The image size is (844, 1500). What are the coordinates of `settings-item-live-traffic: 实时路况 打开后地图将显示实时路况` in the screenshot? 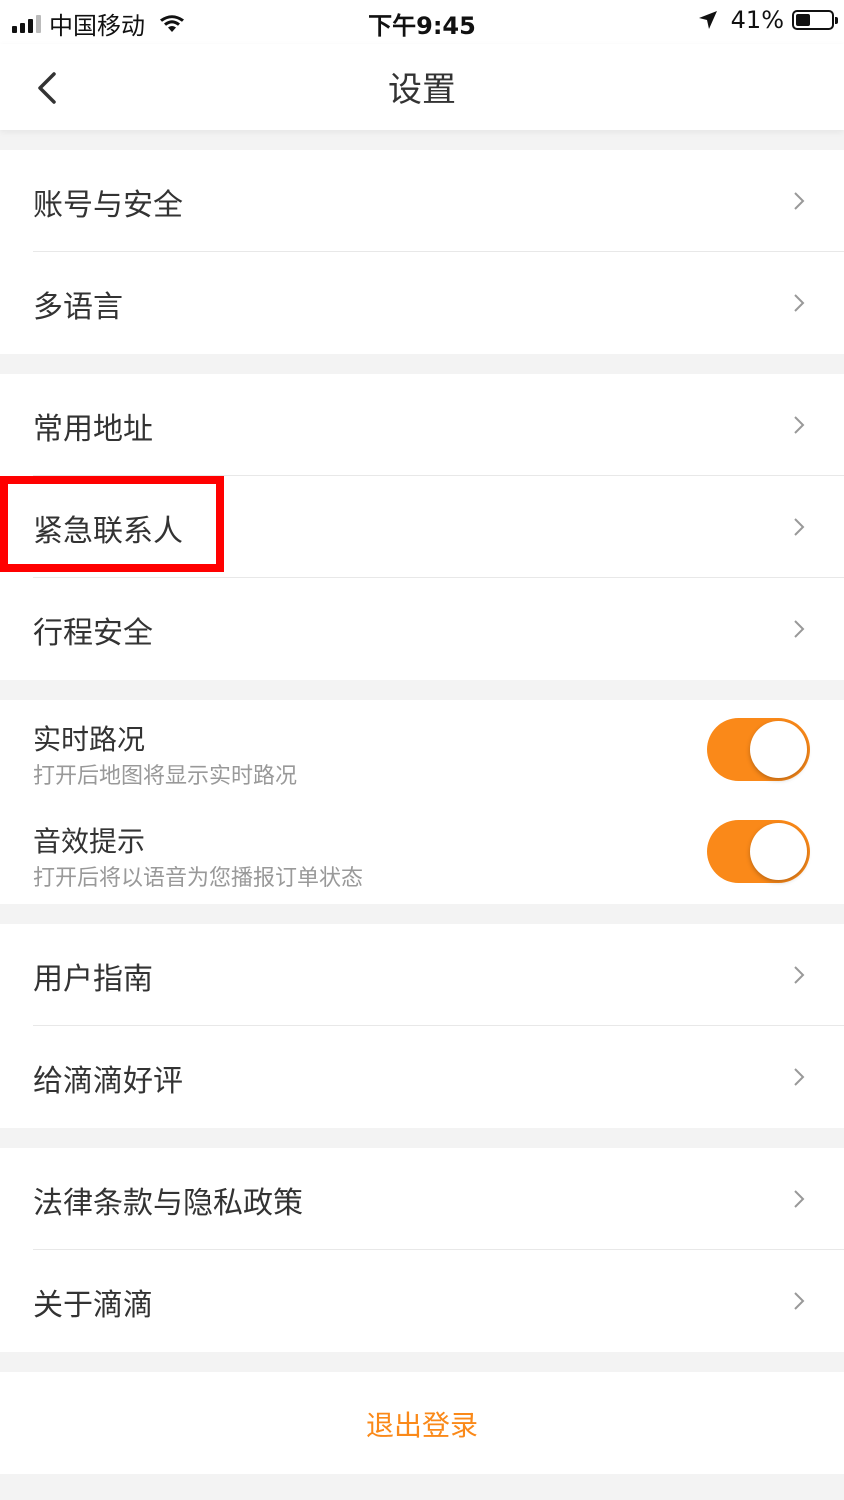 It's located at (422, 751).